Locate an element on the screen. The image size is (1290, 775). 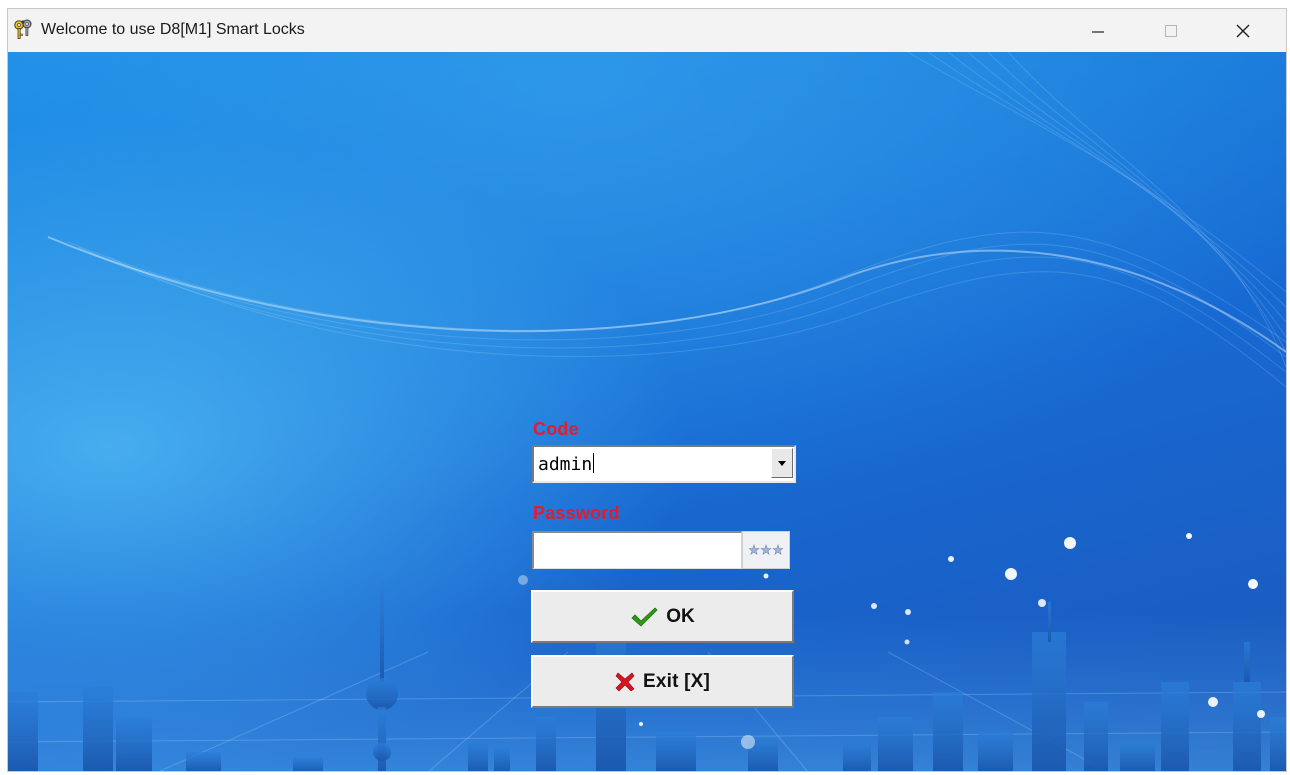
close-button is located at coordinates (1243, 30).